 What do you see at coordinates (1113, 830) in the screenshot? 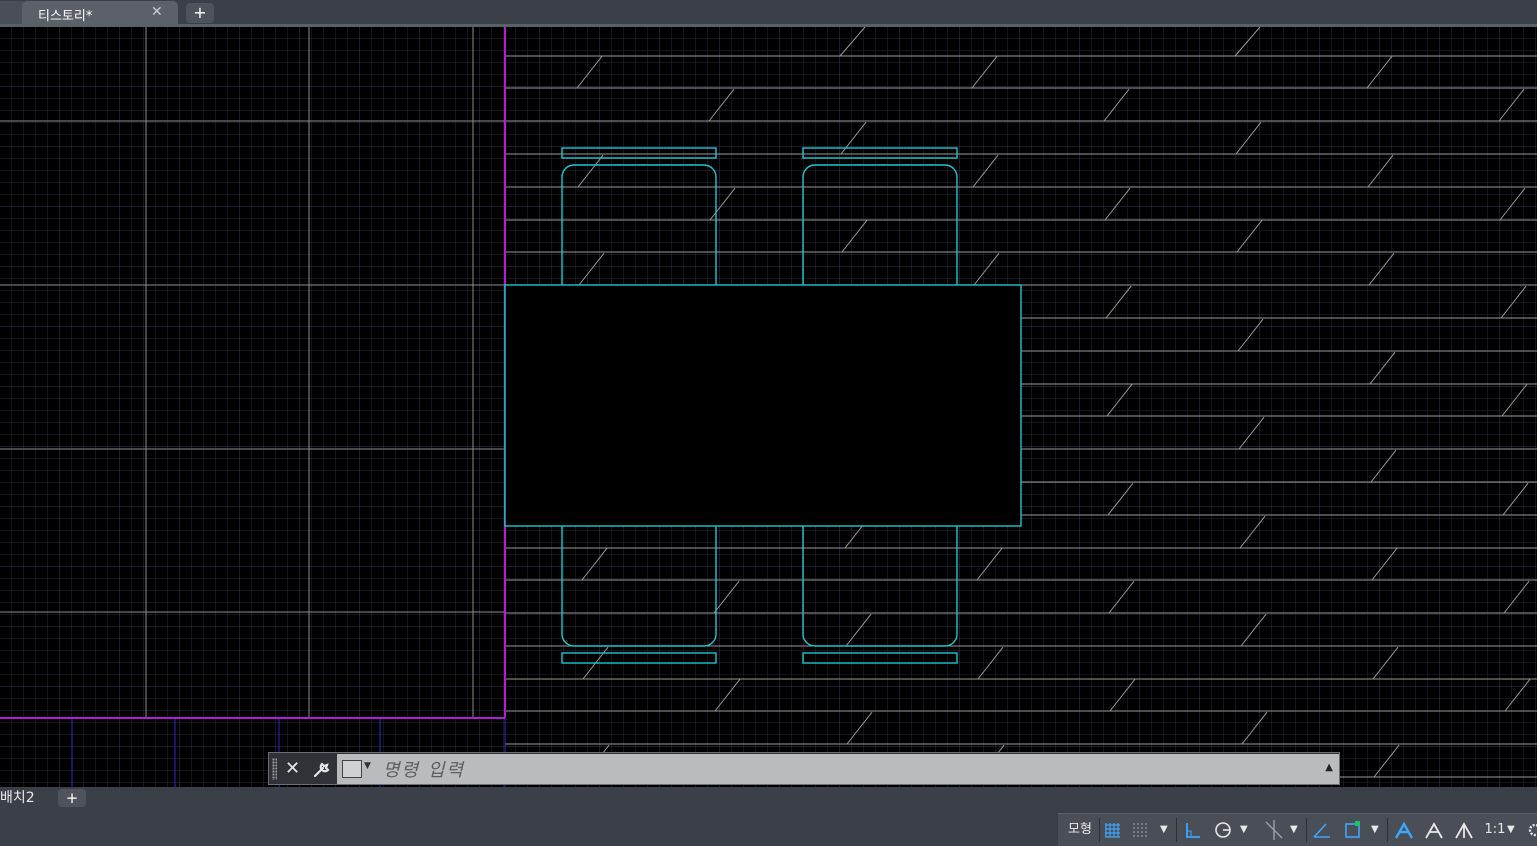
I see `grid-icon` at bounding box center [1113, 830].